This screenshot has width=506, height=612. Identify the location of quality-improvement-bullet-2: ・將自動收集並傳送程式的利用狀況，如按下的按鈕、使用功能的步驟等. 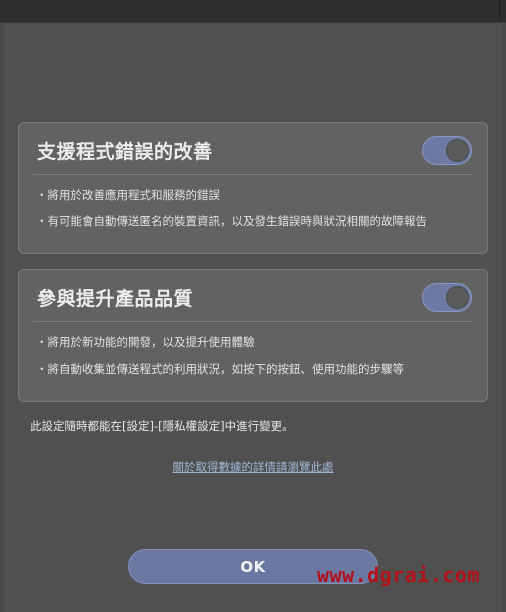
(220, 369).